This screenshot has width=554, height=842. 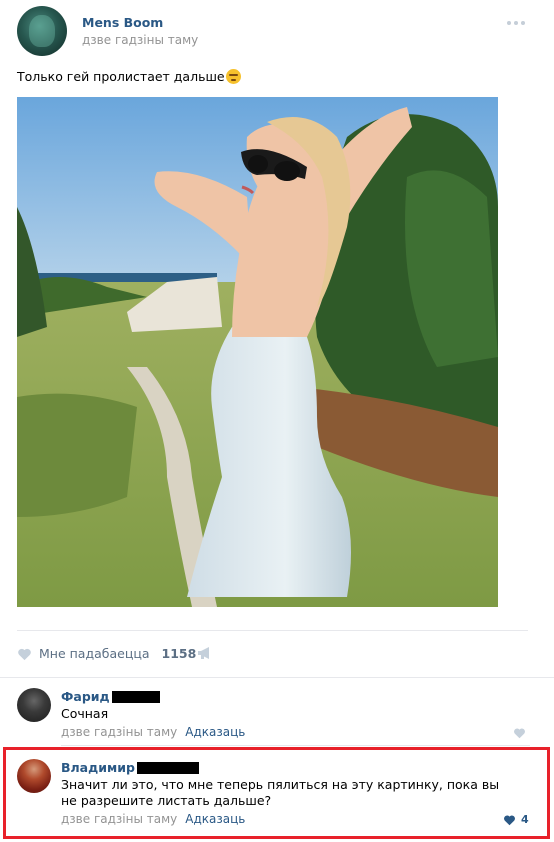 What do you see at coordinates (516, 819) in the screenshot?
I see `comment-like-button: 4` at bounding box center [516, 819].